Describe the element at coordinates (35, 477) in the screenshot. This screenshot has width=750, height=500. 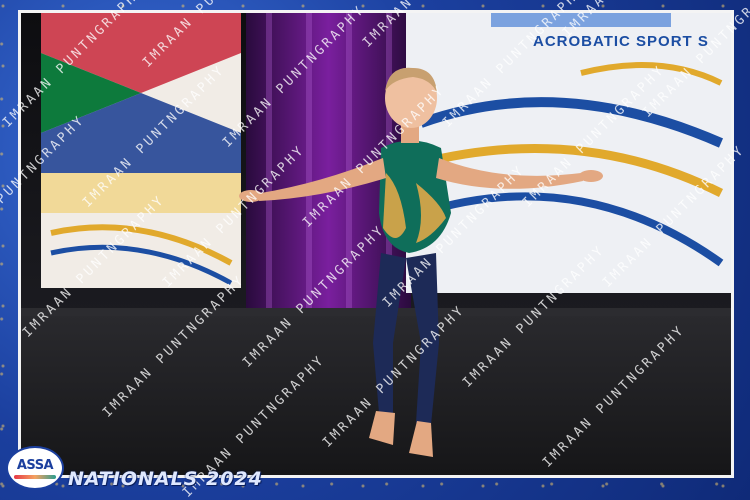
I see `logo-swoosh` at that location.